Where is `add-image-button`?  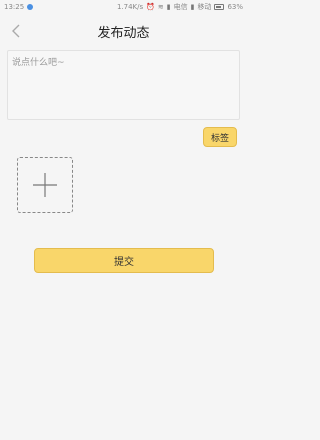 add-image-button is located at coordinates (45, 185).